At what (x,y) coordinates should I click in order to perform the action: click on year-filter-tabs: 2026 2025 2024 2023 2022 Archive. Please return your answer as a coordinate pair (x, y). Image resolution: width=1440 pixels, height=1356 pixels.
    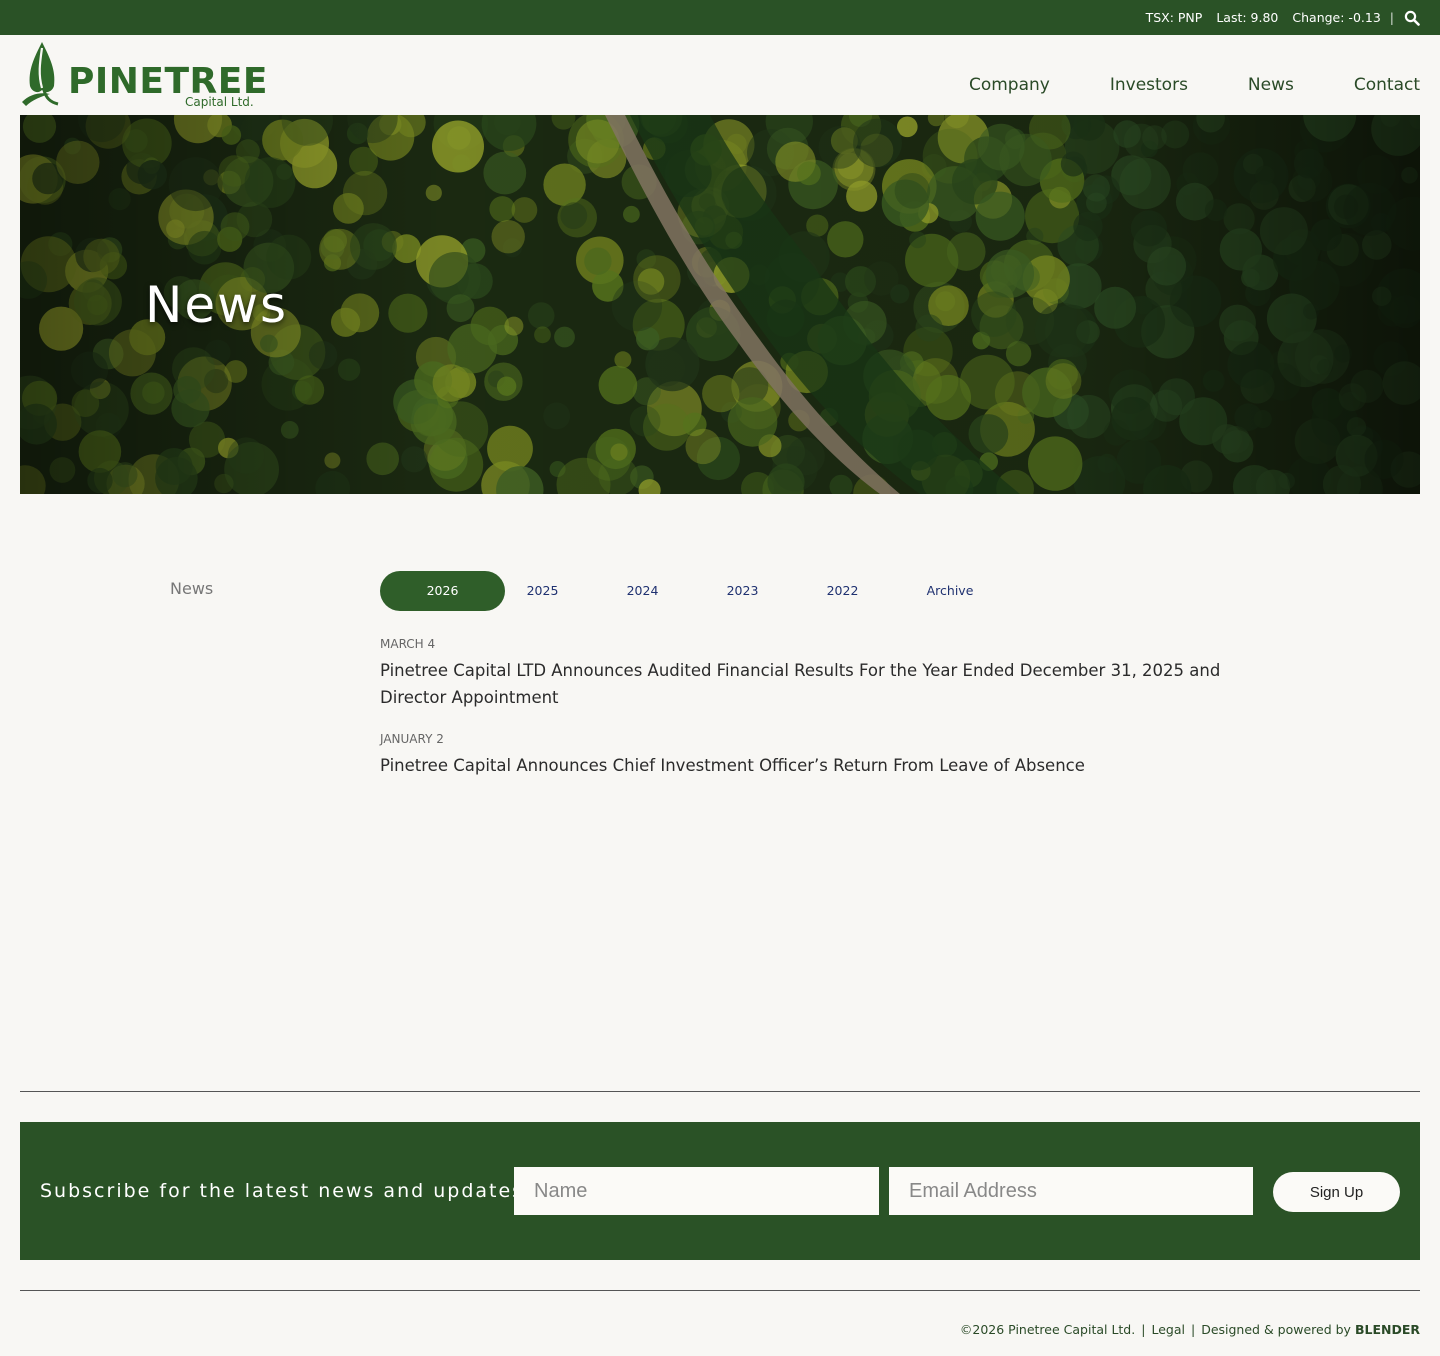
    Looking at the image, I should click on (687, 591).